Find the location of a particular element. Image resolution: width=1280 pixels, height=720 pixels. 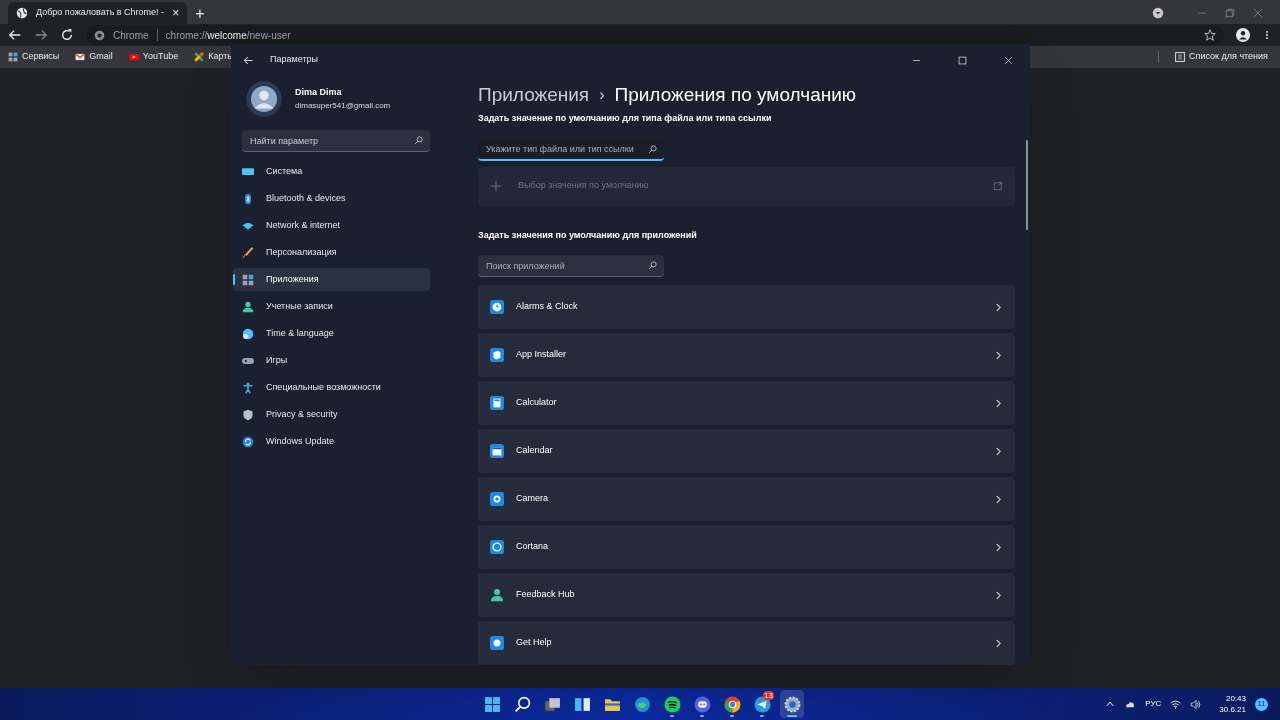

nav-item: Учетные записи is located at coordinates (331, 306).